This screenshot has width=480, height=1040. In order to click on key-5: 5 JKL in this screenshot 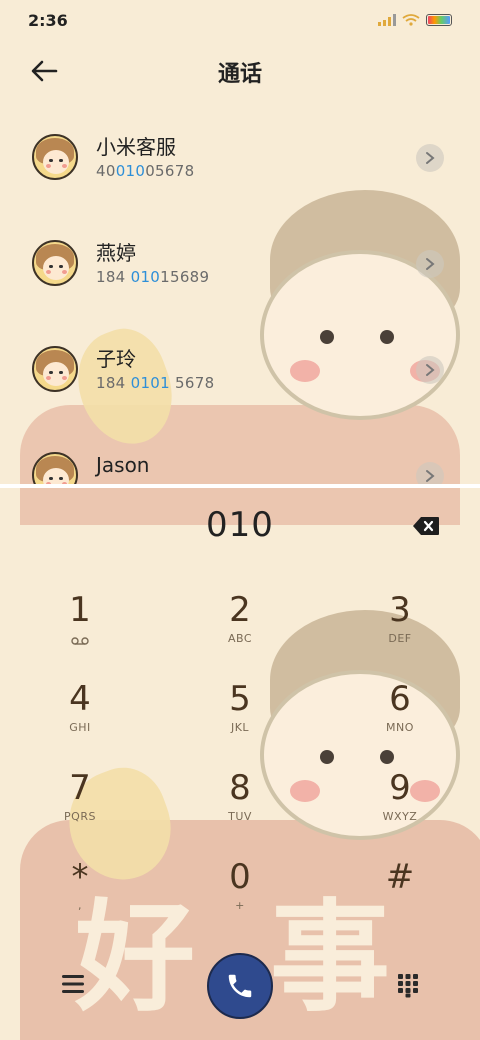, I will do `click(240, 719)`.